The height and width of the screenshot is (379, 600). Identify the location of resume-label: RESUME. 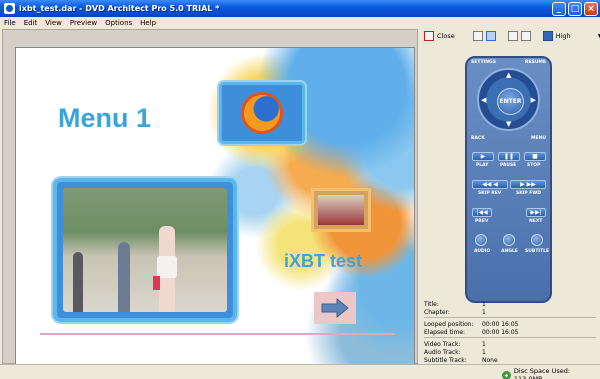
(535, 62).